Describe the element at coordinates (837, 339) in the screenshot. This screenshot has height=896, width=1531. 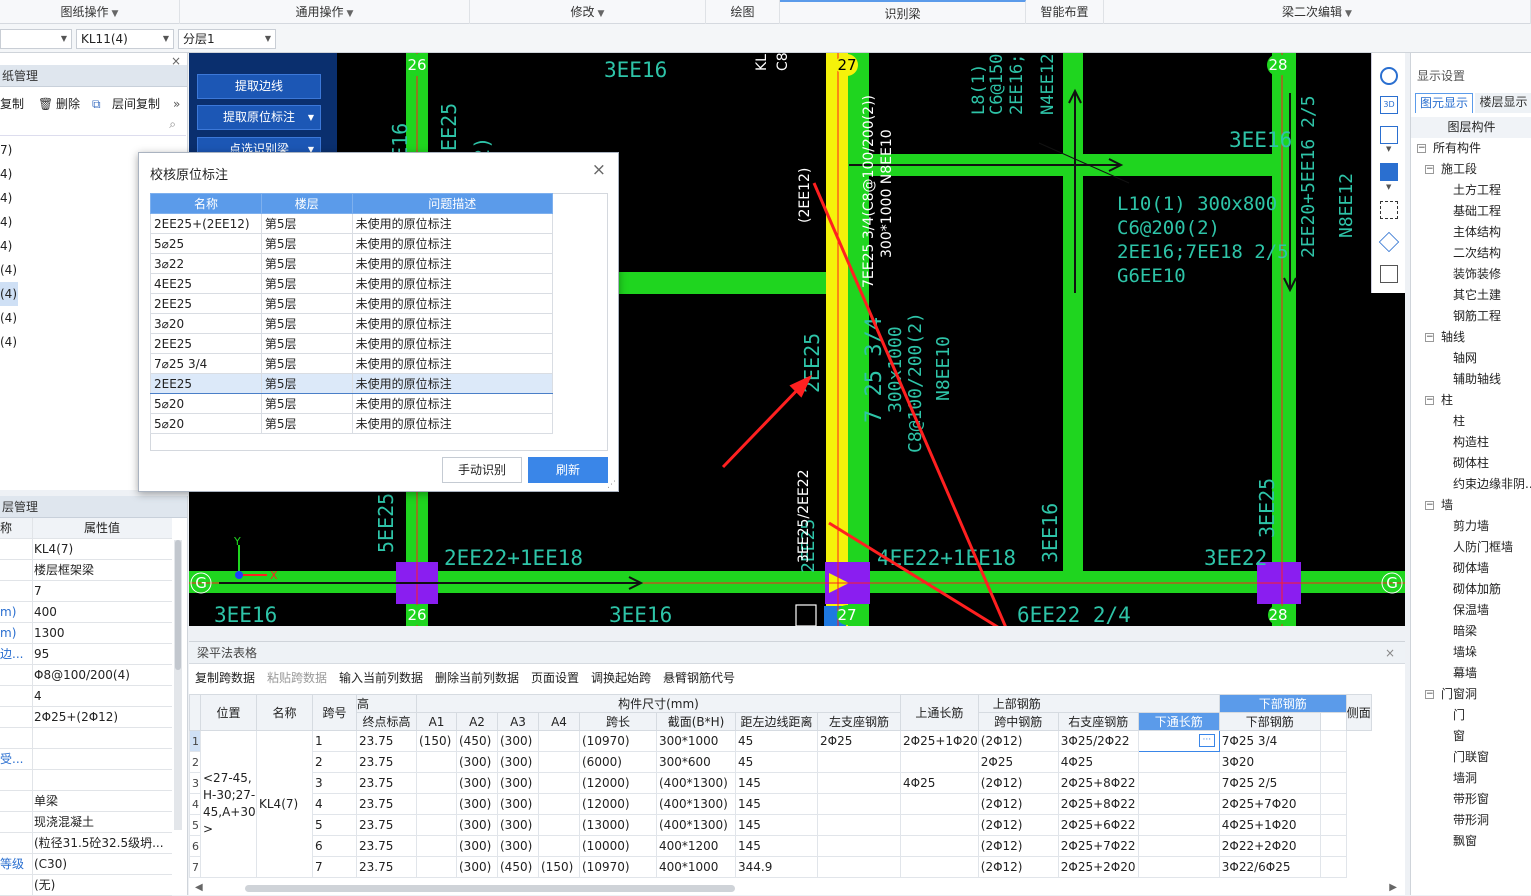
I see `beam-selected` at that location.